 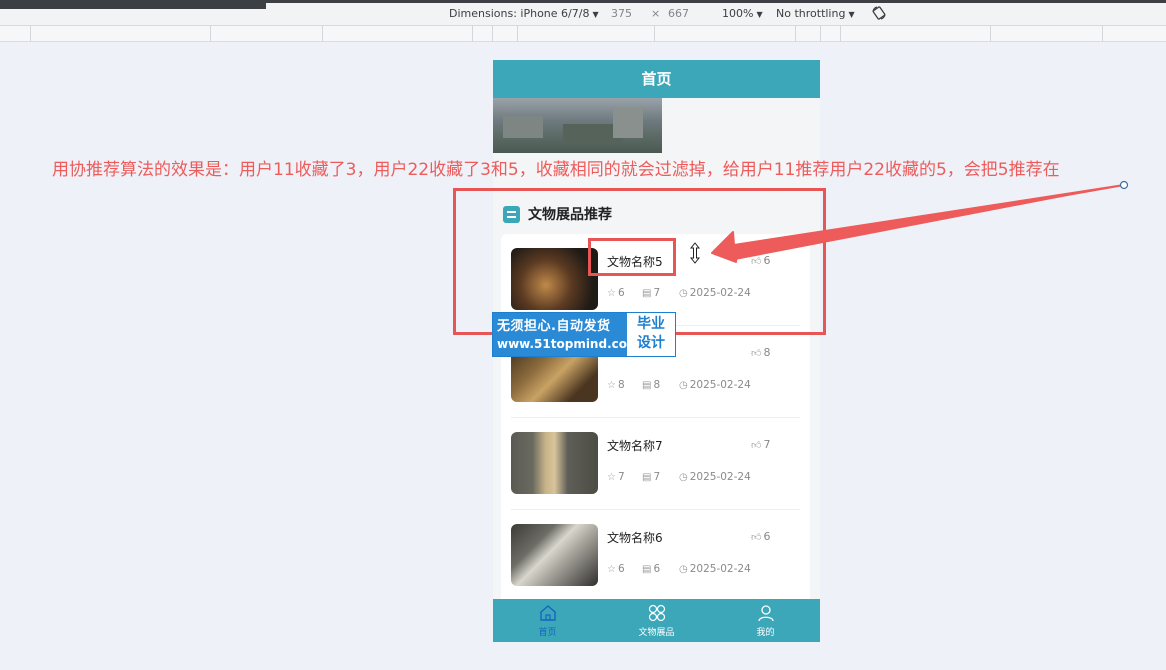 I want to click on watermark-left: 无须担心.自动发货 www.51topmind.com, so click(x=566, y=334).